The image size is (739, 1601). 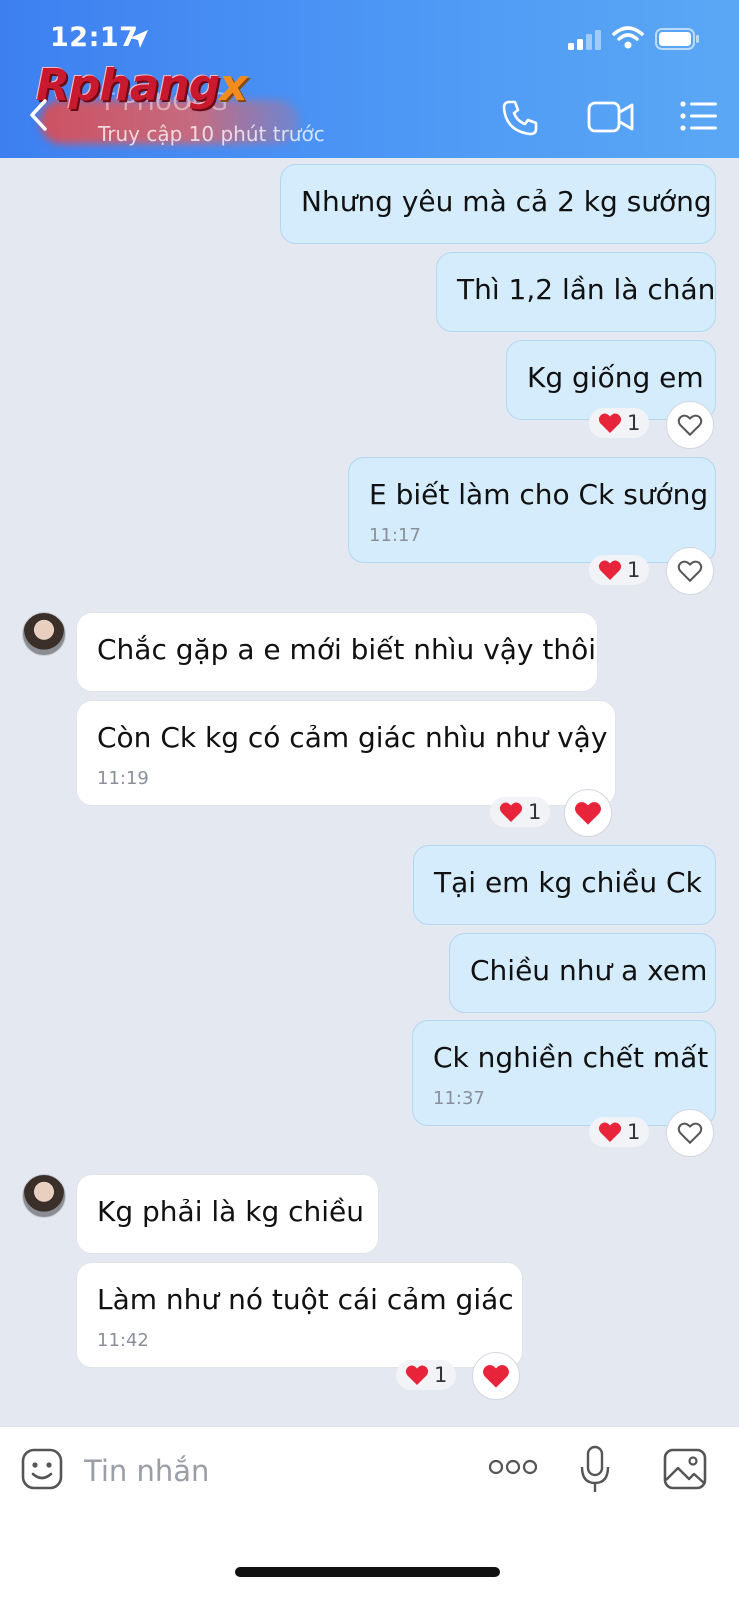 I want to click on back-icon, so click(x=39, y=115).